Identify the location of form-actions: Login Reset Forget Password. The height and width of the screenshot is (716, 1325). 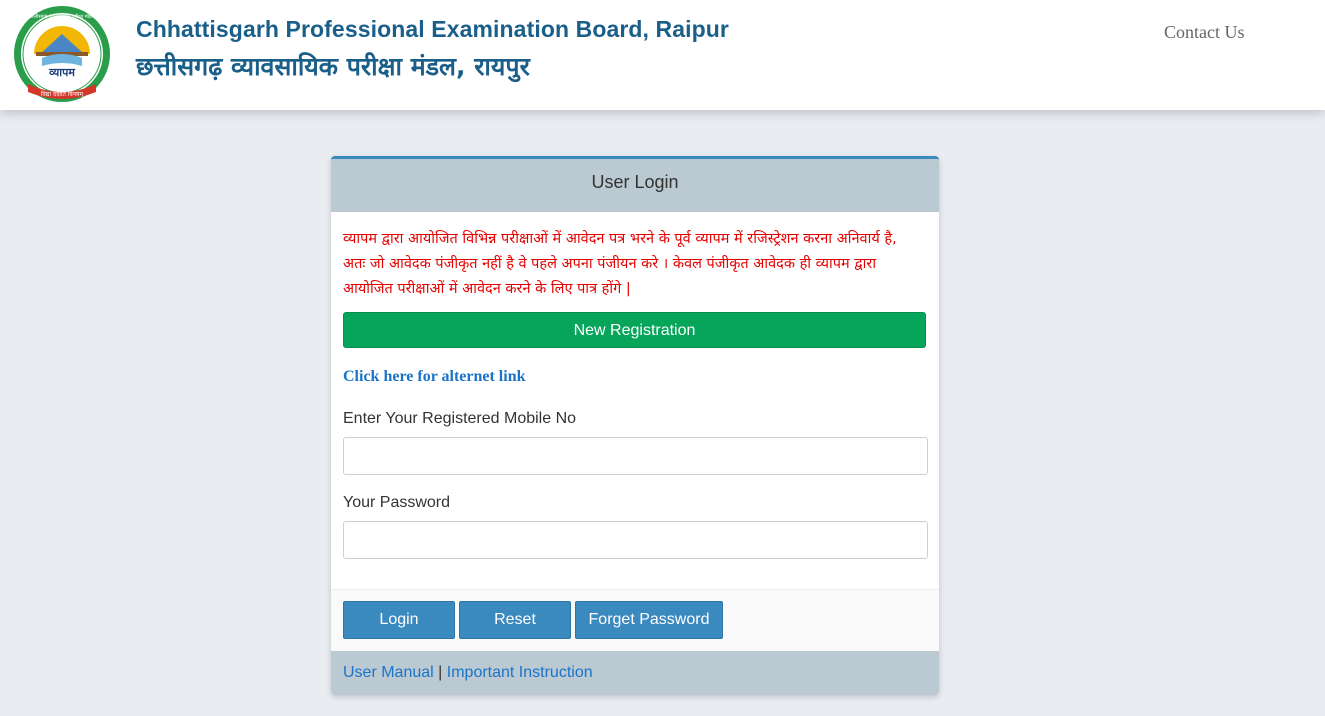
(635, 621).